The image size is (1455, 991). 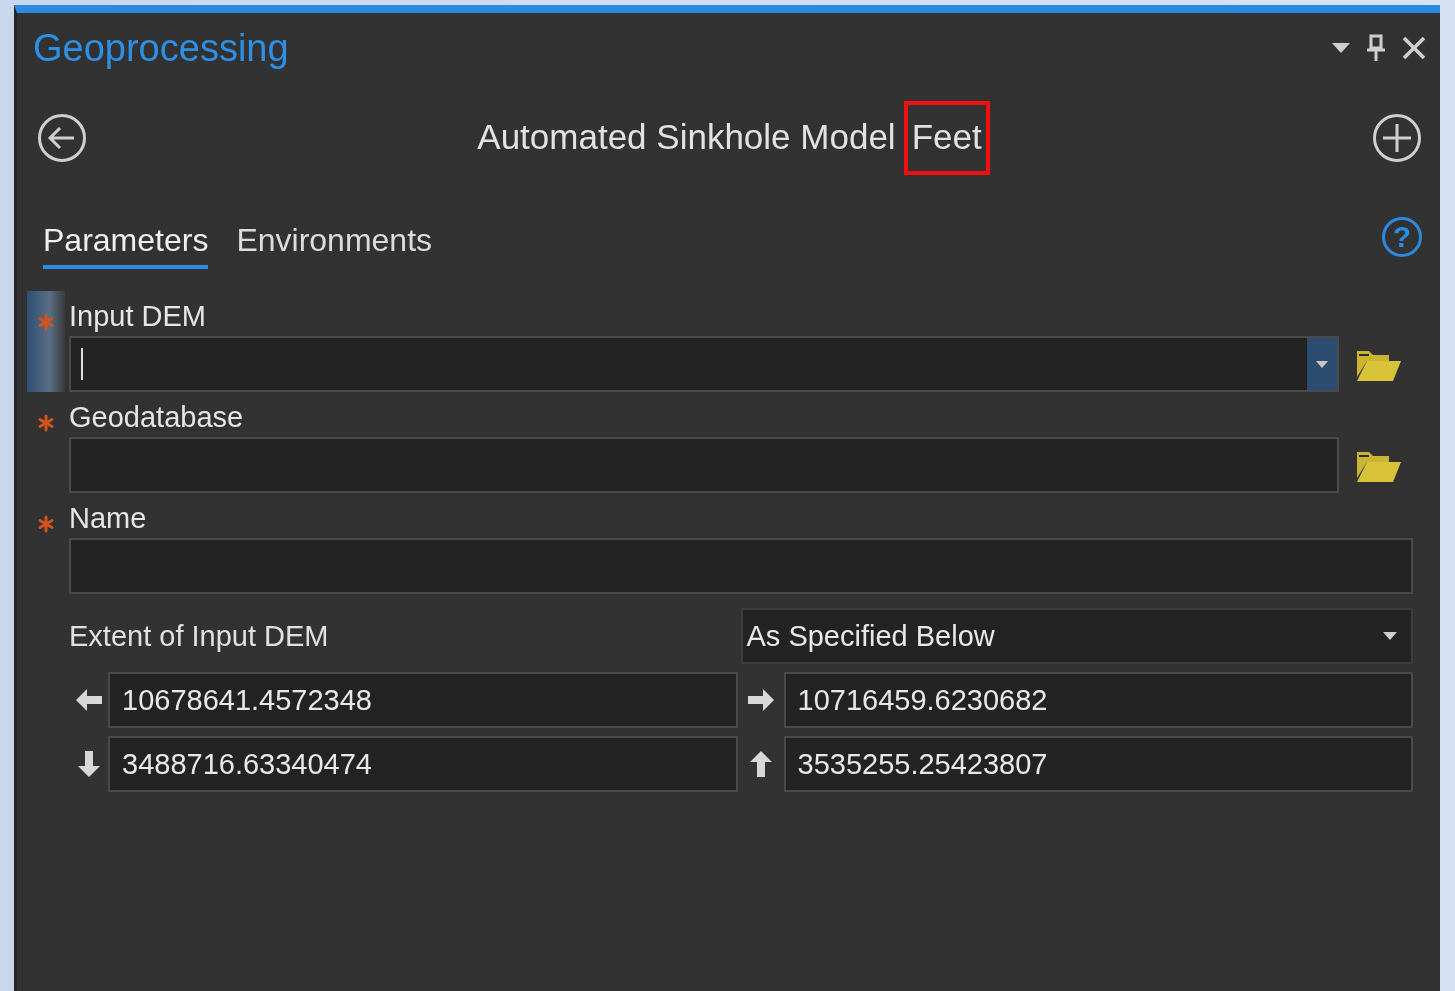 I want to click on coordinate-field: 10716459.6230682, so click(x=1098, y=700).